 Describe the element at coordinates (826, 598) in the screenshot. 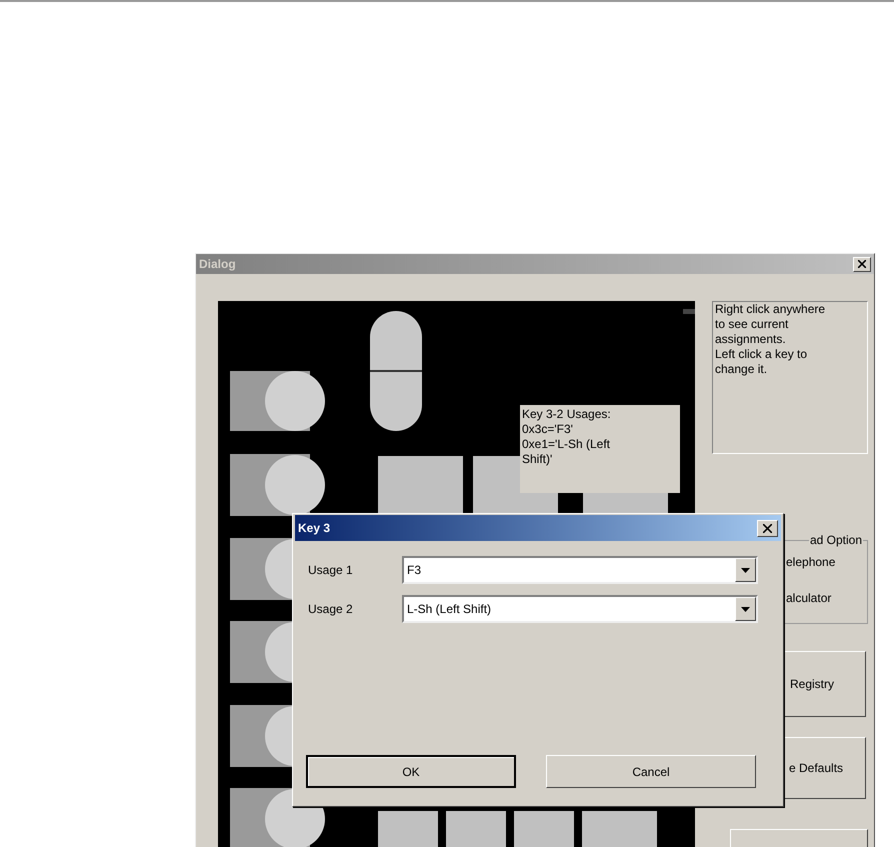

I see `option-label: alculator` at that location.